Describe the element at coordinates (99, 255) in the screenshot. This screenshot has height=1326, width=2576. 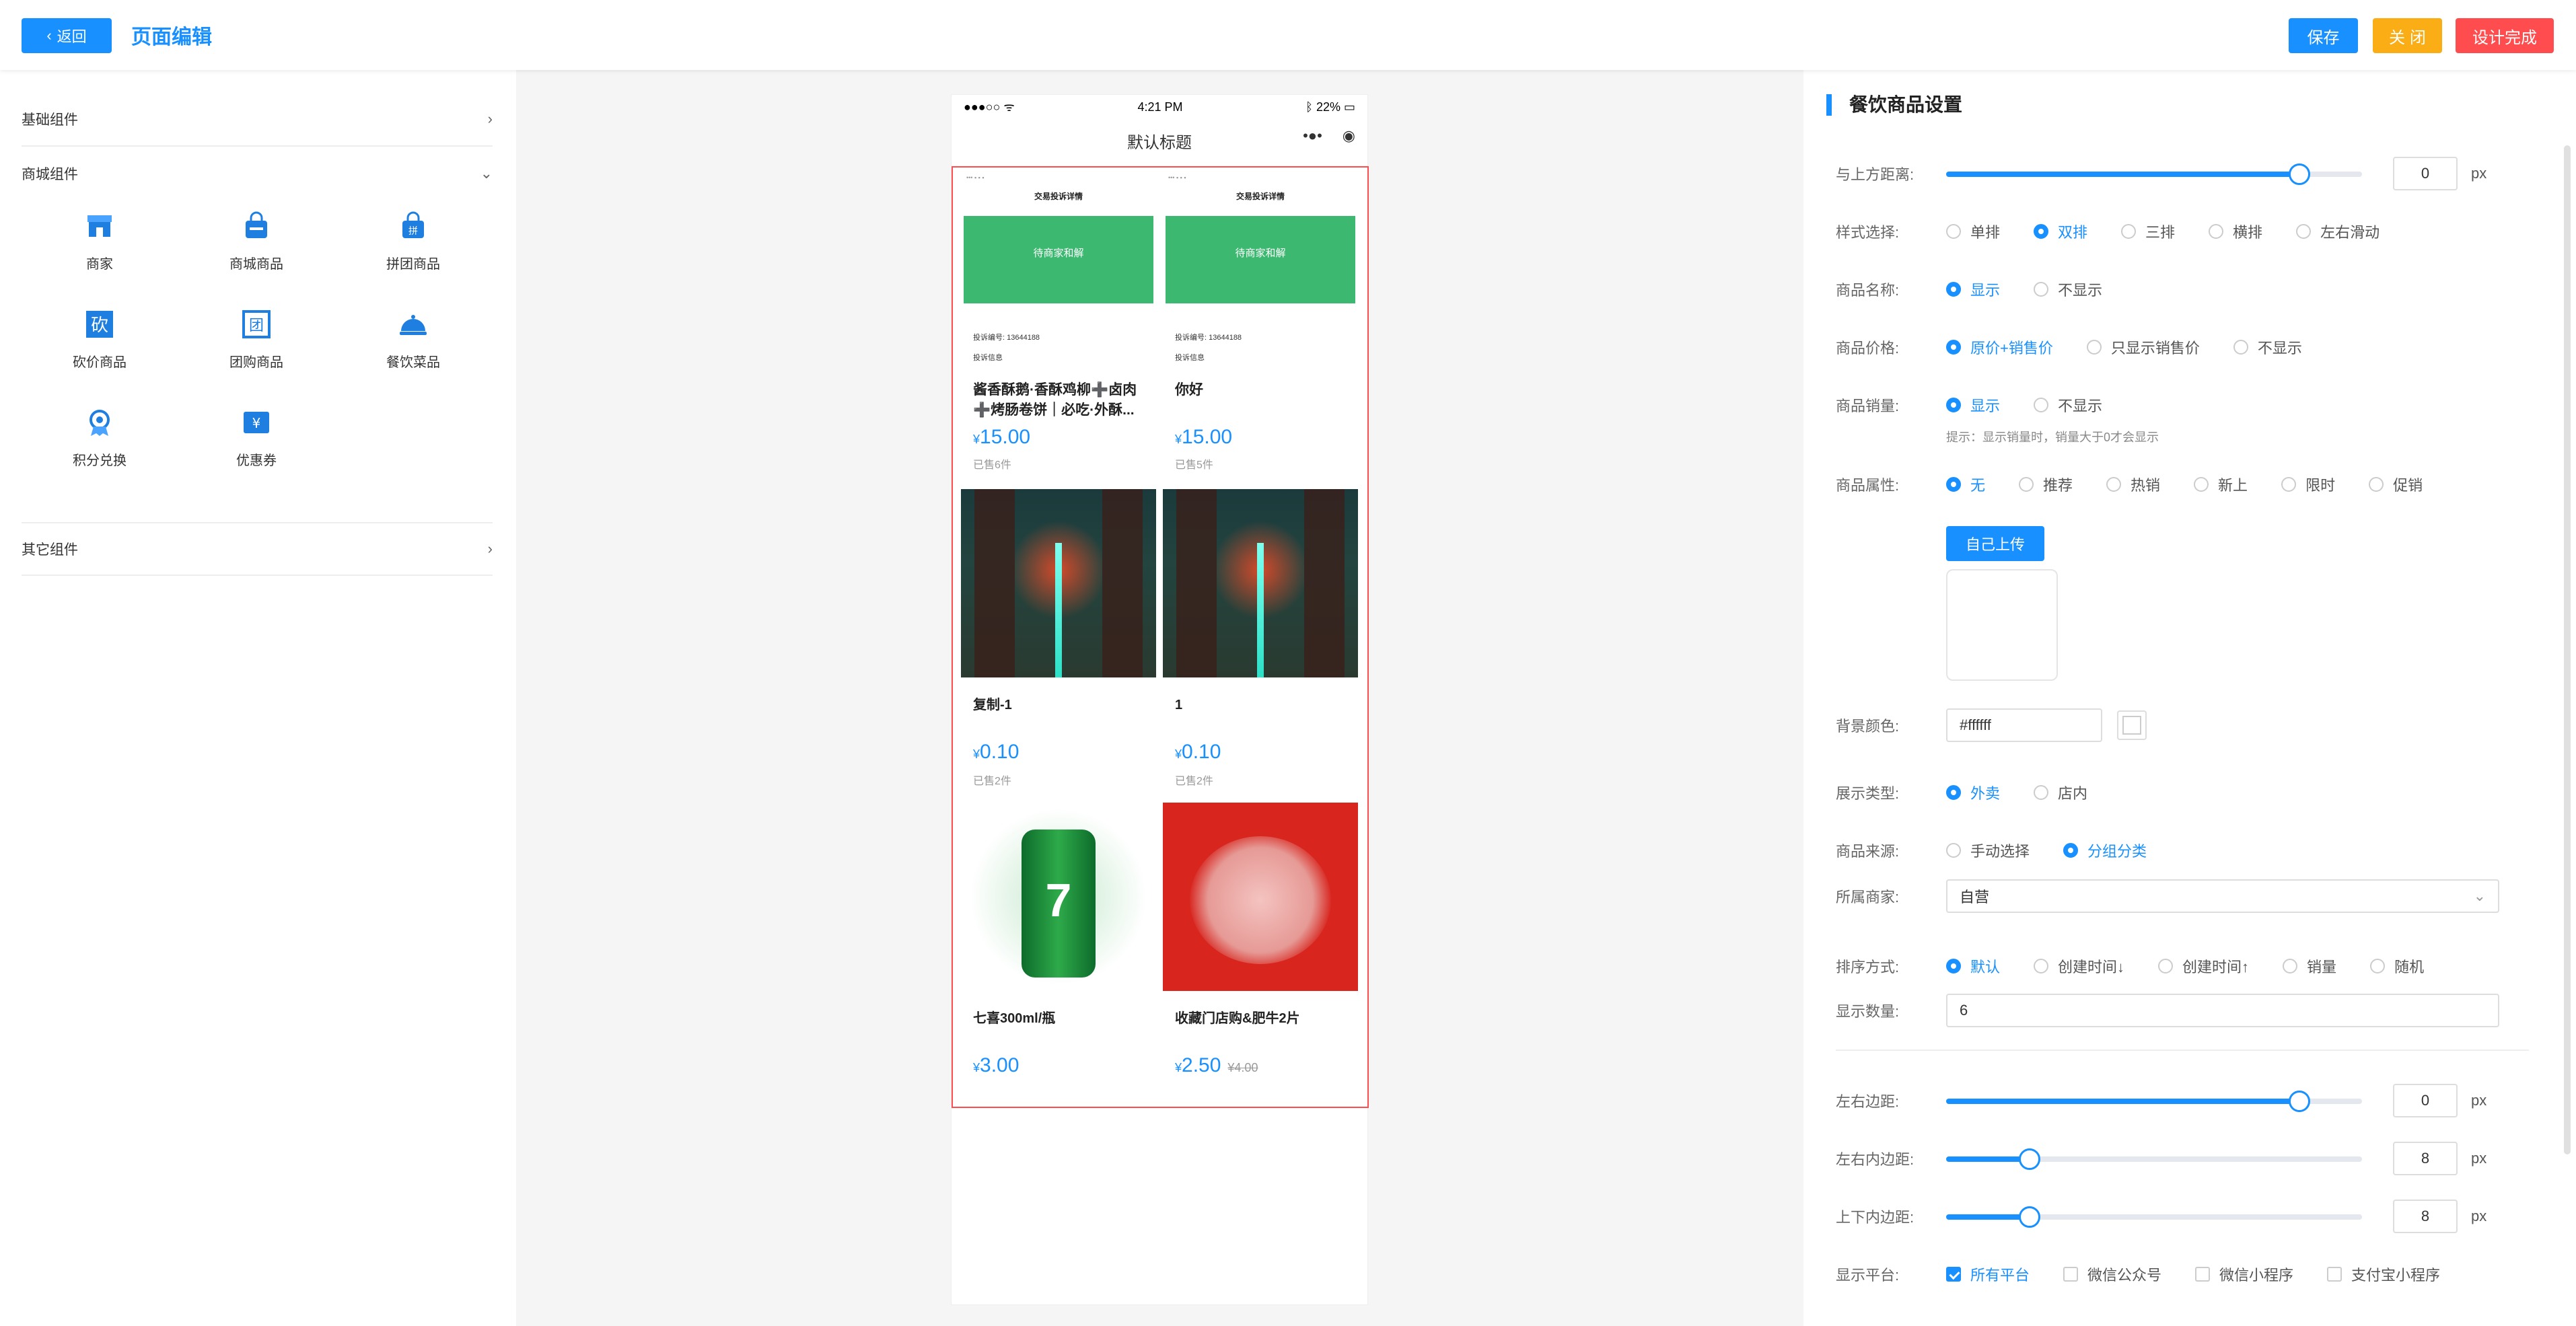
I see `component-shop: 商家` at that location.